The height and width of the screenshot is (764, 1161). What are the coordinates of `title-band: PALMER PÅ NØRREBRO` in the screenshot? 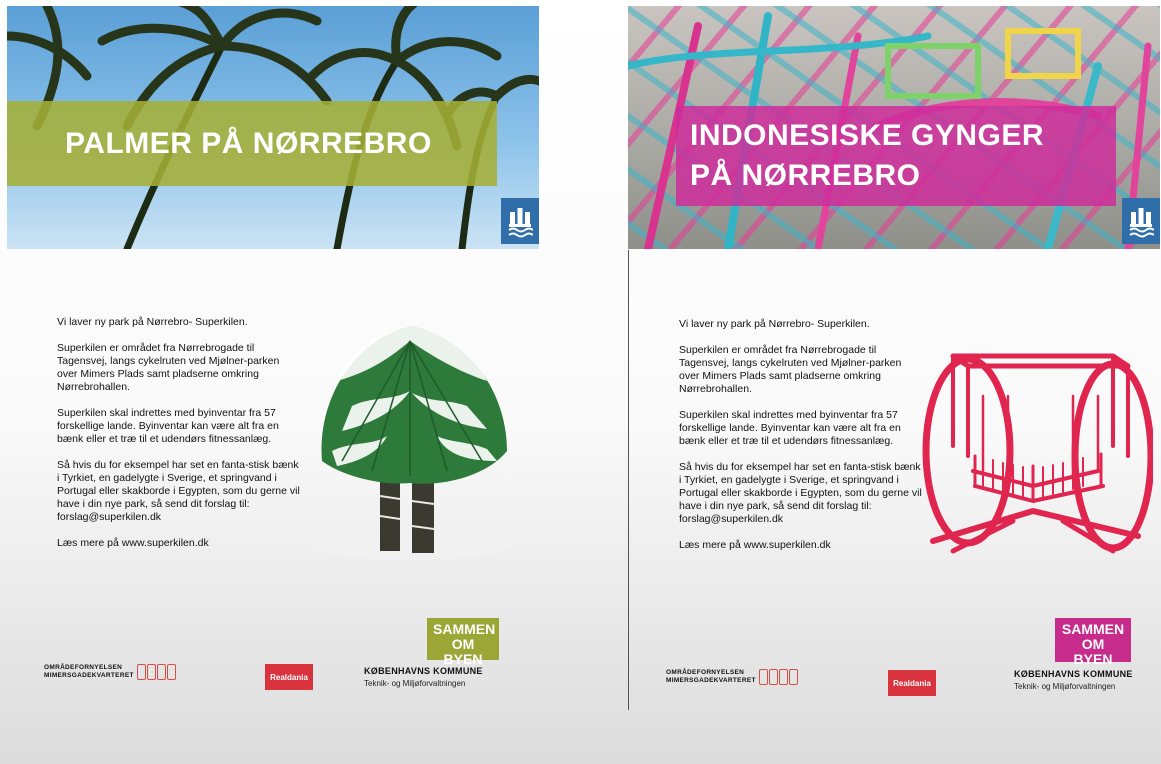 It's located at (252, 143).